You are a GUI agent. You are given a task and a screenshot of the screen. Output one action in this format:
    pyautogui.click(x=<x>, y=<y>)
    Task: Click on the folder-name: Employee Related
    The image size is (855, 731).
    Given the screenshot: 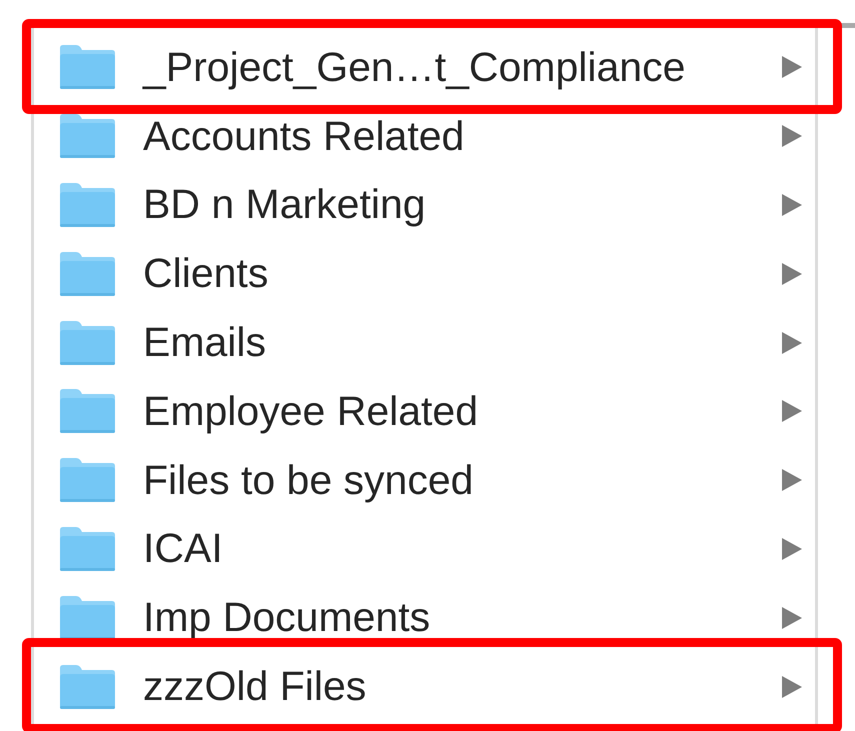 What is the action you would take?
    pyautogui.click(x=462, y=411)
    